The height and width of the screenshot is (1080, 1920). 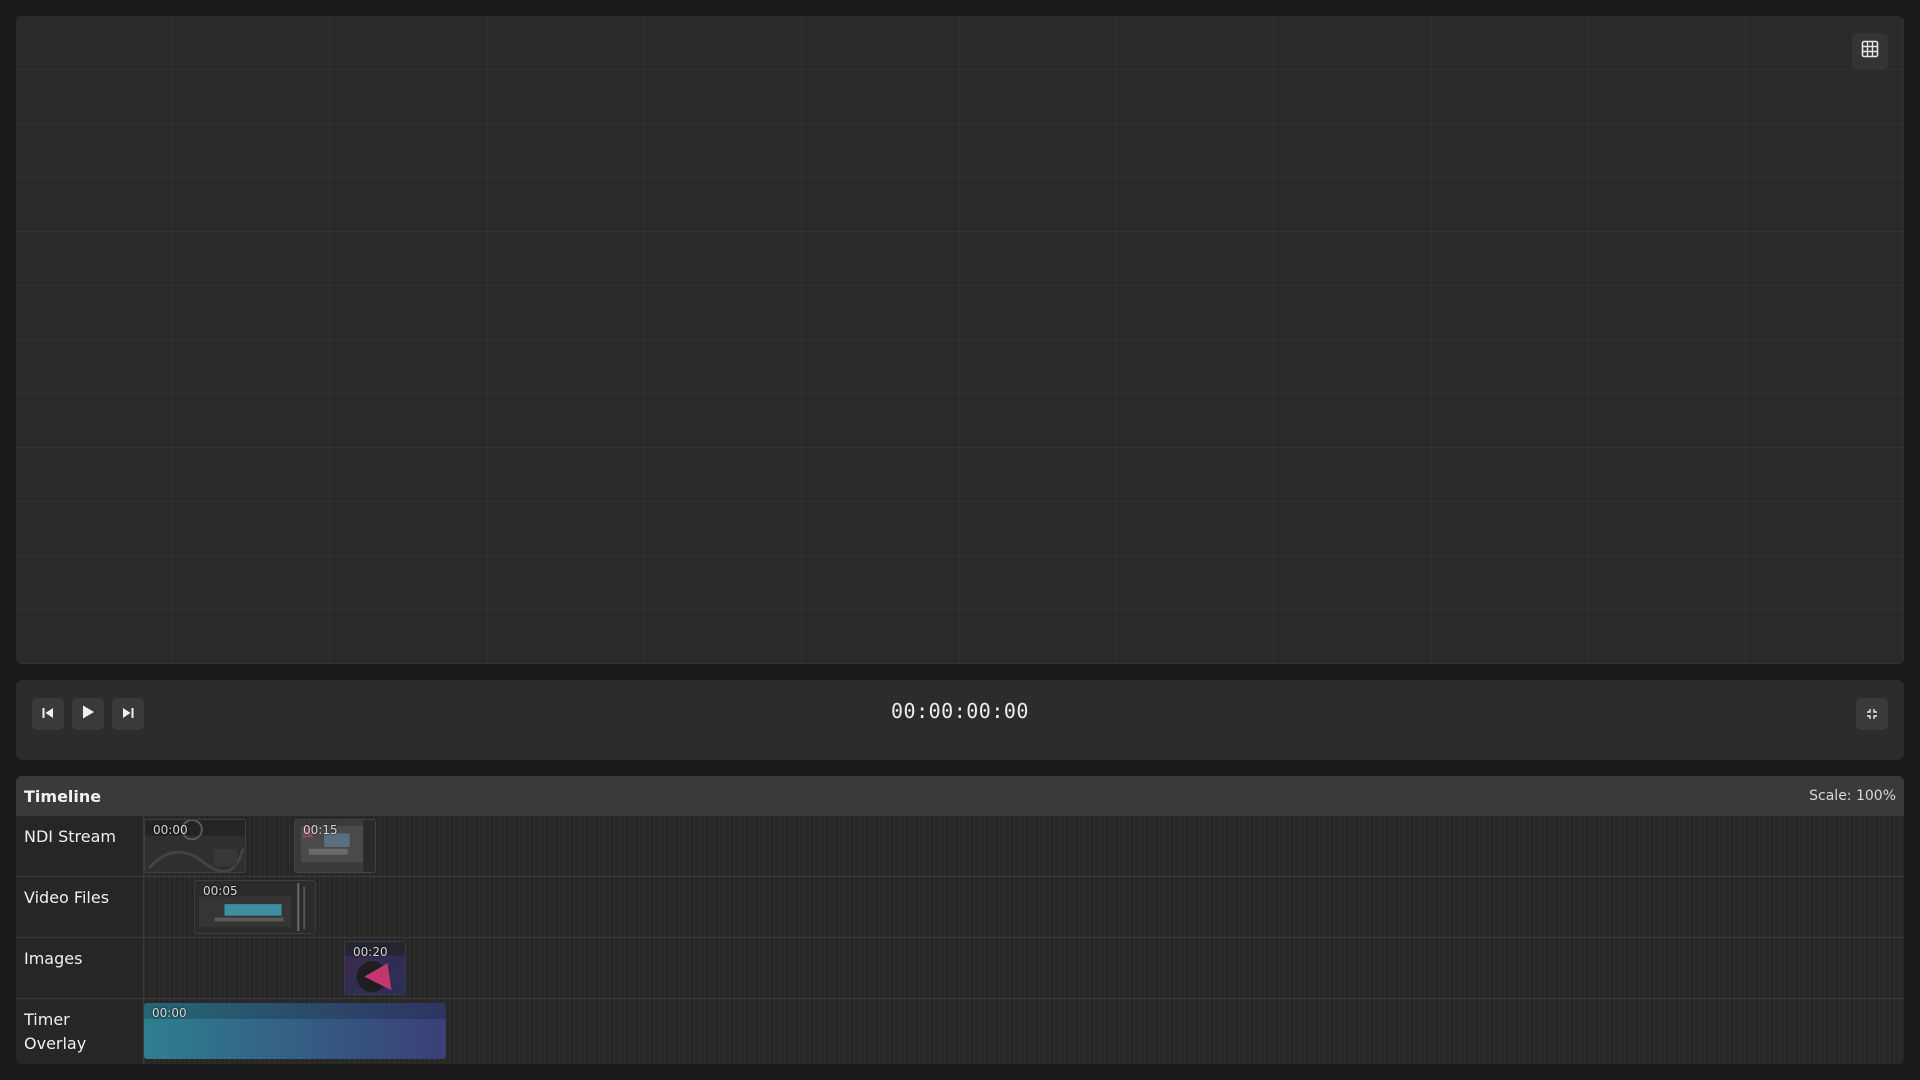 What do you see at coordinates (960, 711) in the screenshot?
I see `timecode-display: 00:00:00:00` at bounding box center [960, 711].